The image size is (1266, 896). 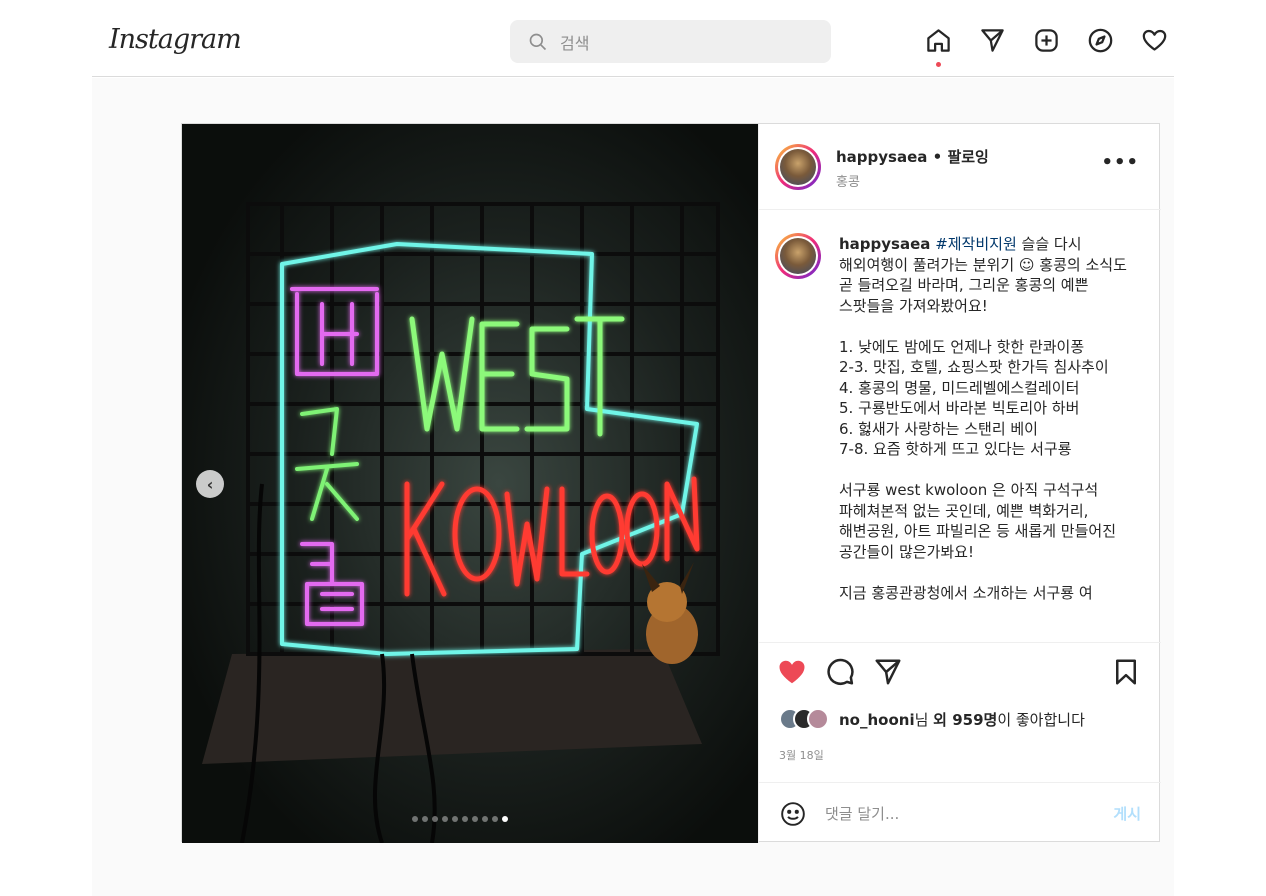 What do you see at coordinates (881, 157) in the screenshot?
I see `username-link: happysaea` at bounding box center [881, 157].